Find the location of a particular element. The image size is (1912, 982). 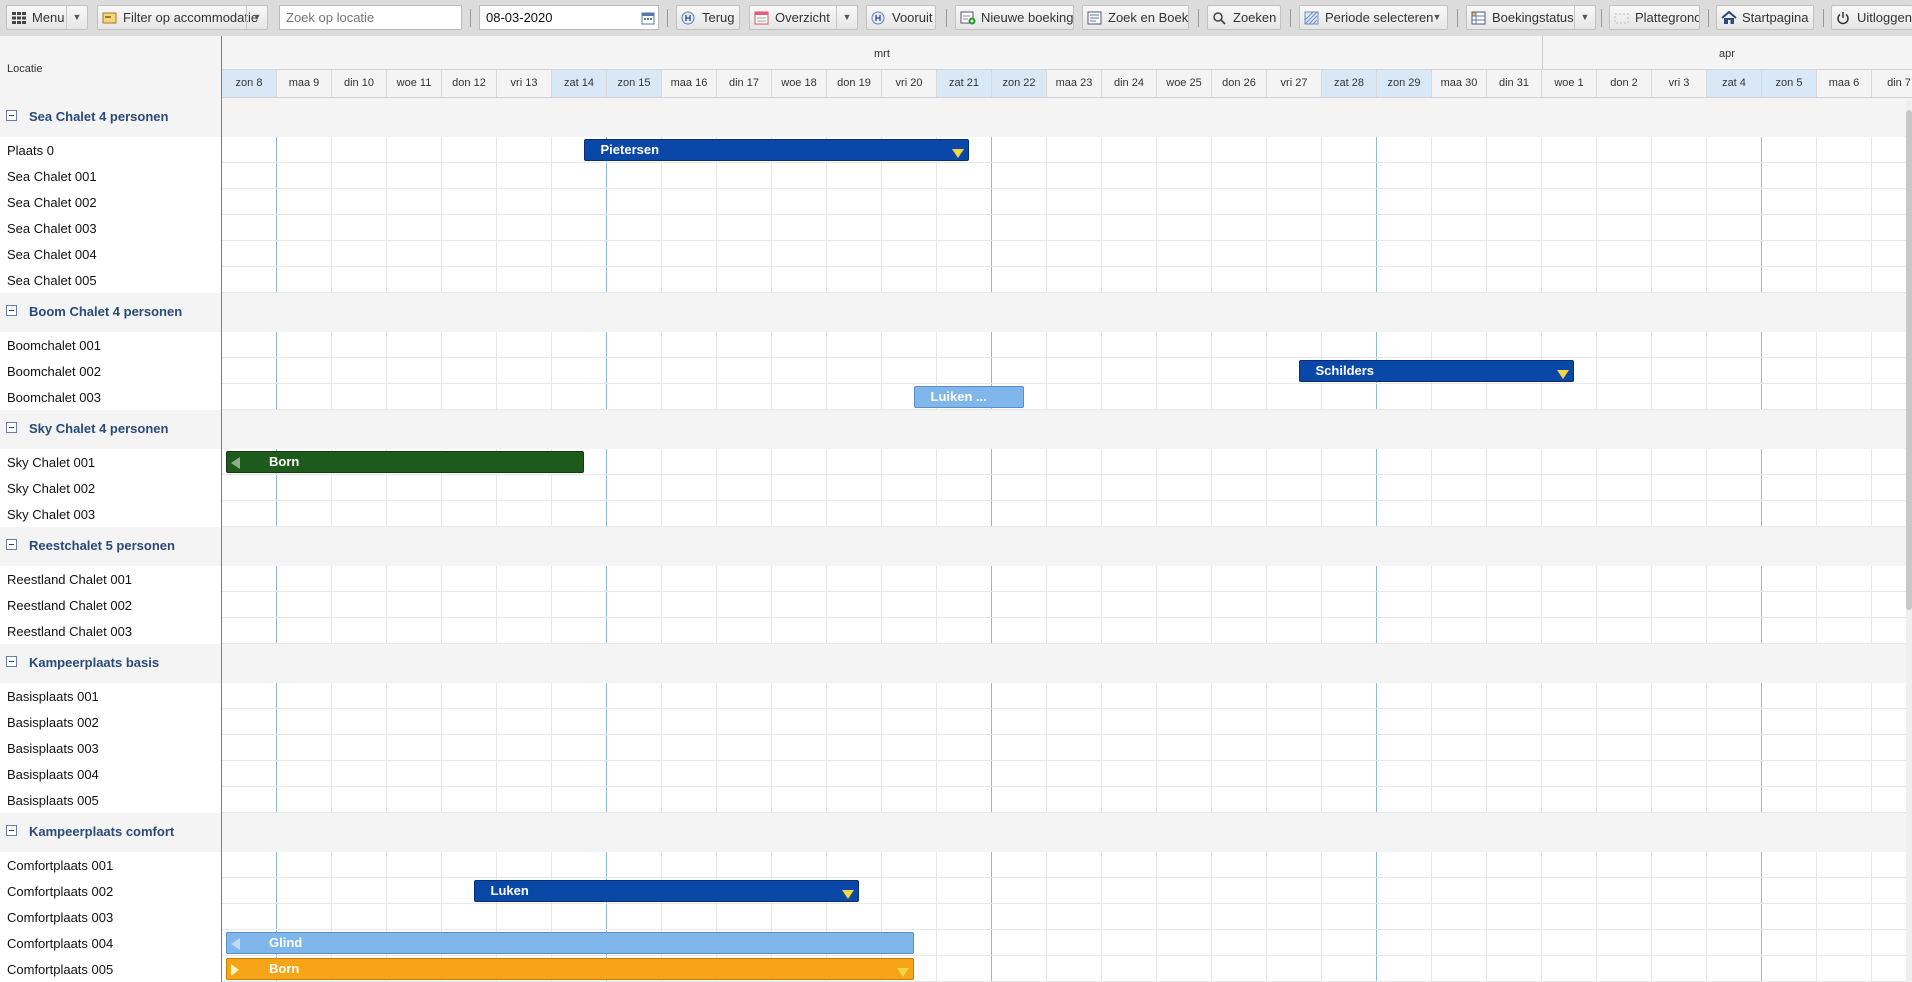

location-row: Reestland Chalet 003 is located at coordinates (110, 631).